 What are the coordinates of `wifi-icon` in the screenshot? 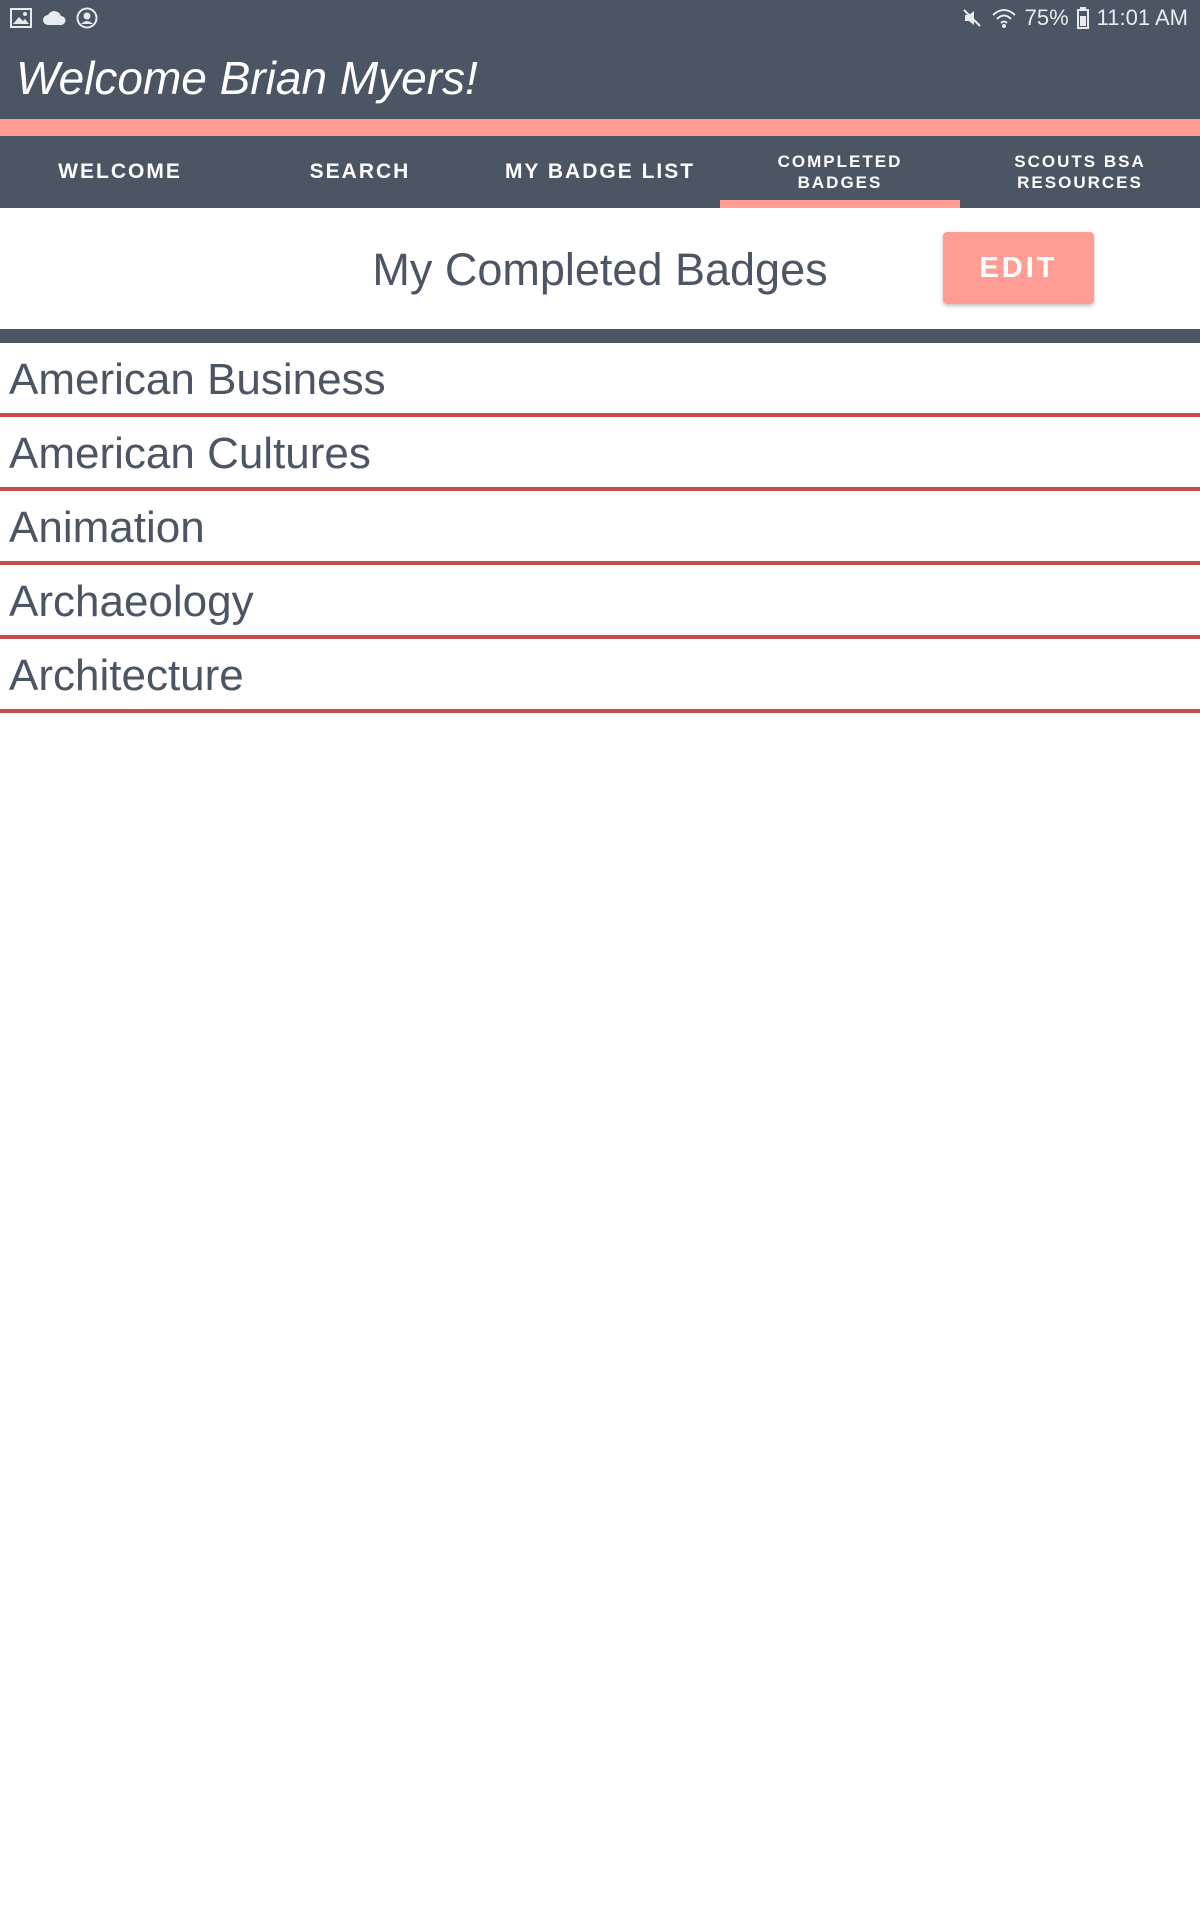 It's located at (1004, 18).